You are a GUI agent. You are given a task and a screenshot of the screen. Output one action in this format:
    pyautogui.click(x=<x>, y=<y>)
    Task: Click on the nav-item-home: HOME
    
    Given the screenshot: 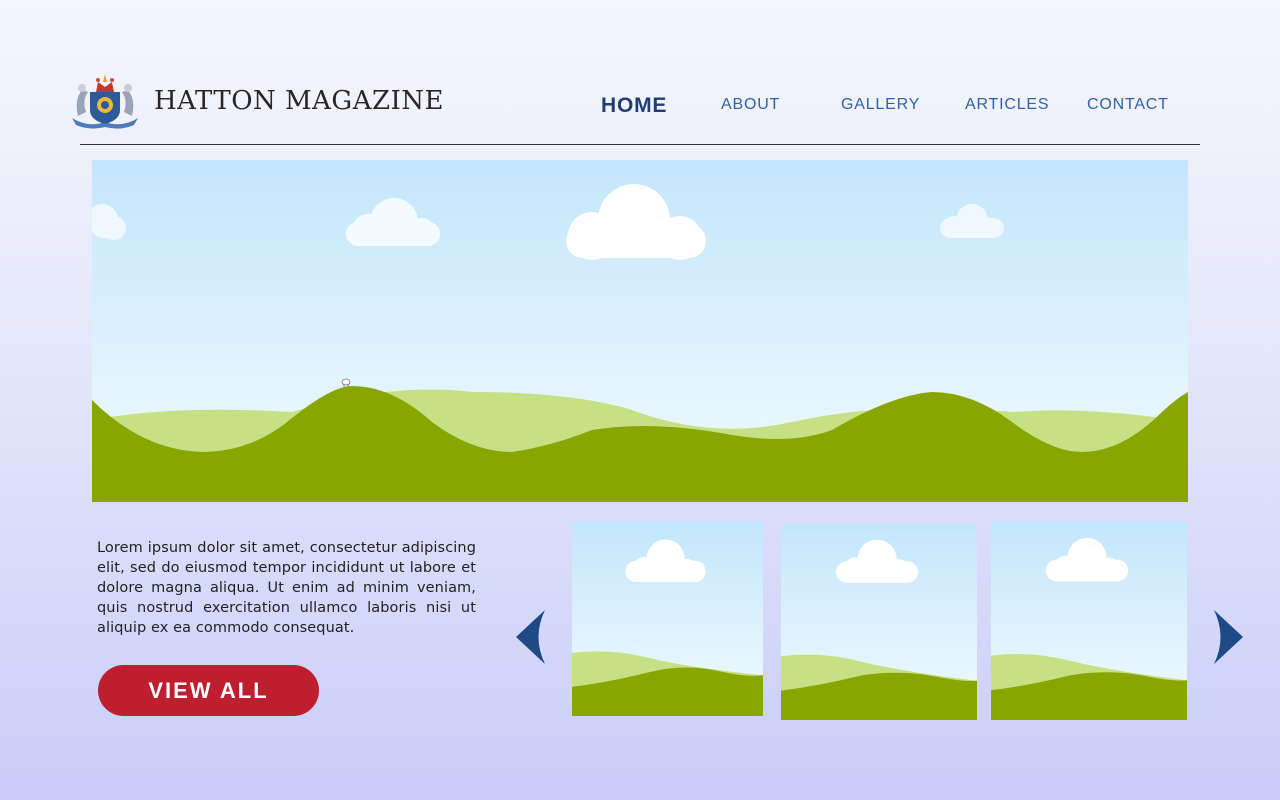 What is the action you would take?
    pyautogui.click(x=634, y=106)
    